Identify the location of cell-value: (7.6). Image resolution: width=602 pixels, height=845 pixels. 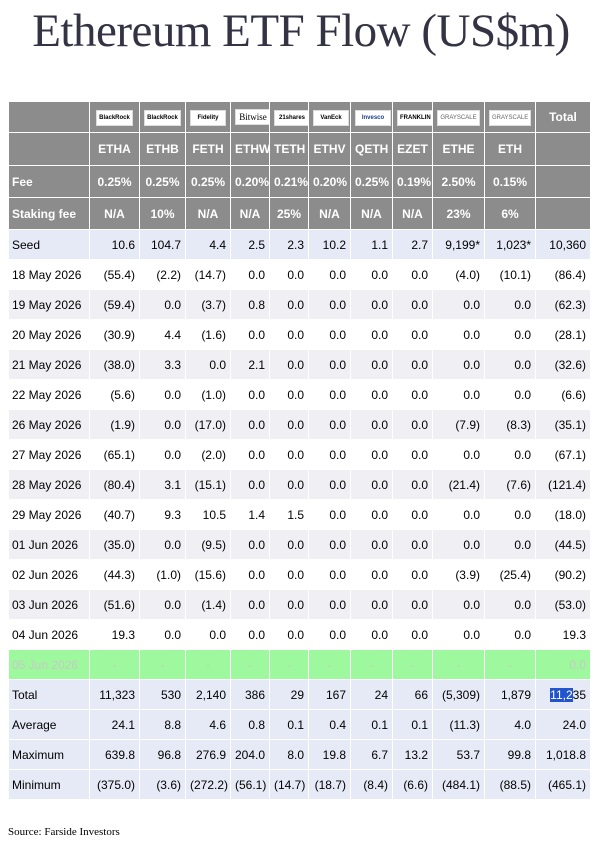
(510, 484).